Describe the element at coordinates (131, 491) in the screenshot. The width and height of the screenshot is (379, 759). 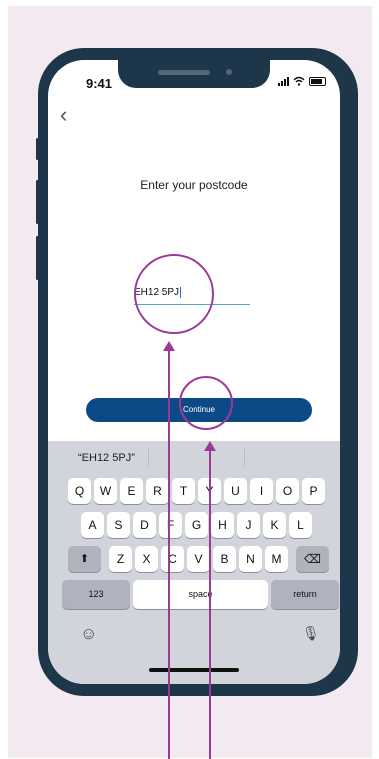
I see `key-e: E` at that location.